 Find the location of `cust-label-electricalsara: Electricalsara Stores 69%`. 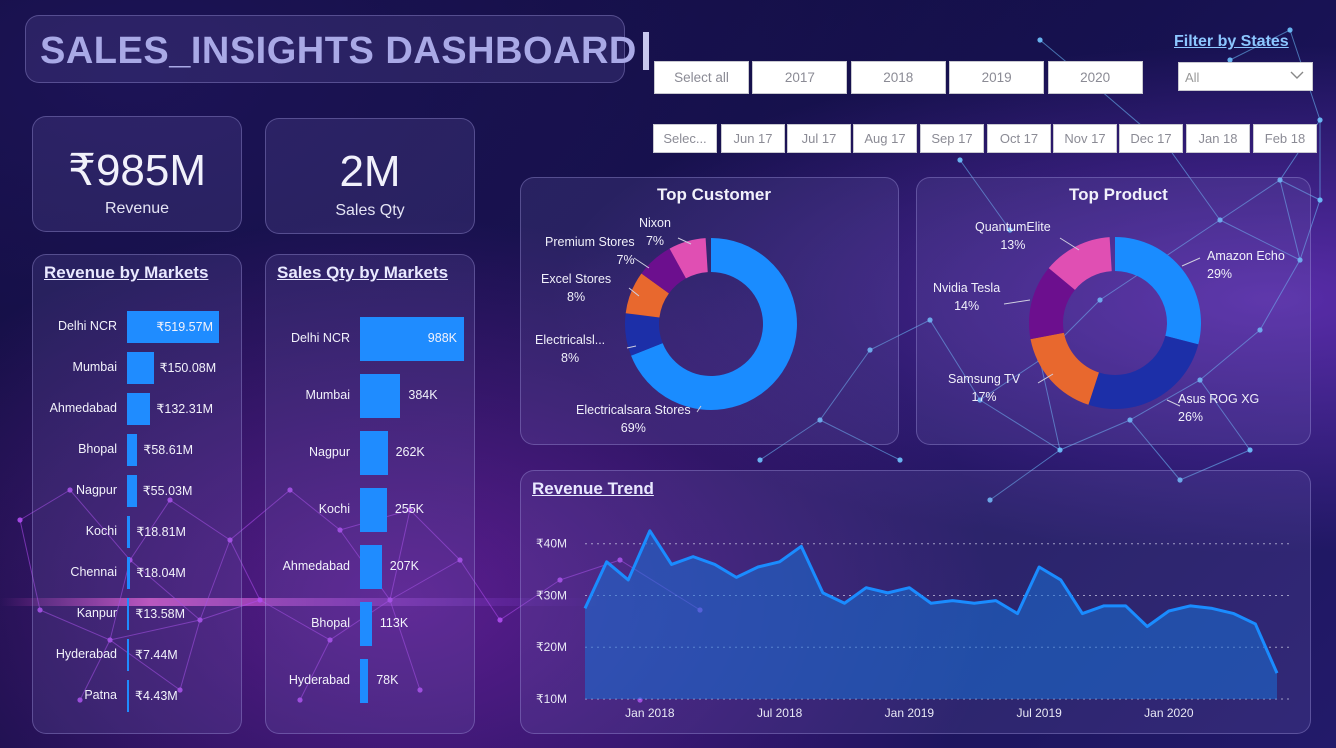

cust-label-electricalsara: Electricalsara Stores 69% is located at coordinates (633, 419).